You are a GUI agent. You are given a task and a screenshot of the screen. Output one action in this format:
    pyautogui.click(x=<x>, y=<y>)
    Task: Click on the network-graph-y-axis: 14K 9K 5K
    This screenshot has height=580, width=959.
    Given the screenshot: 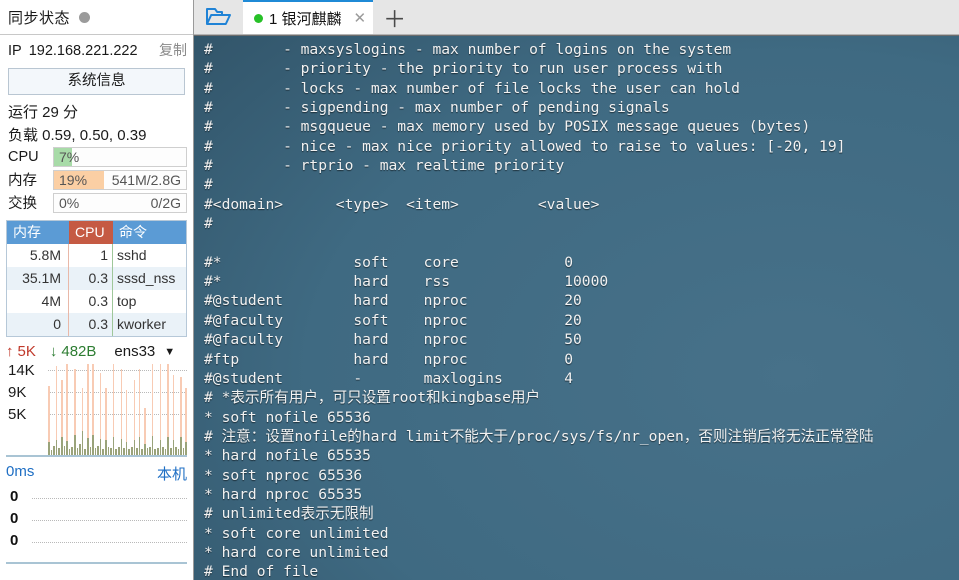 What is the action you would take?
    pyautogui.click(x=26, y=408)
    